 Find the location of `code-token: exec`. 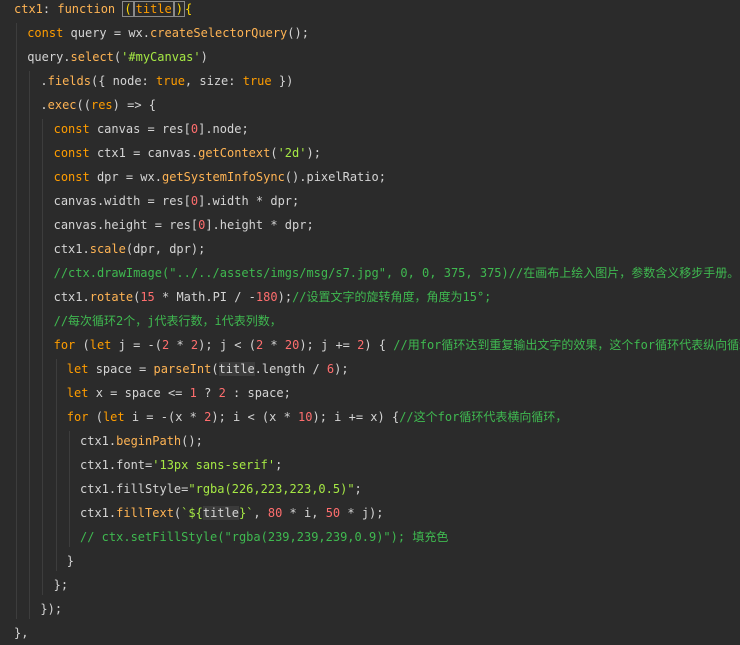

code-token: exec is located at coordinates (62, 105).